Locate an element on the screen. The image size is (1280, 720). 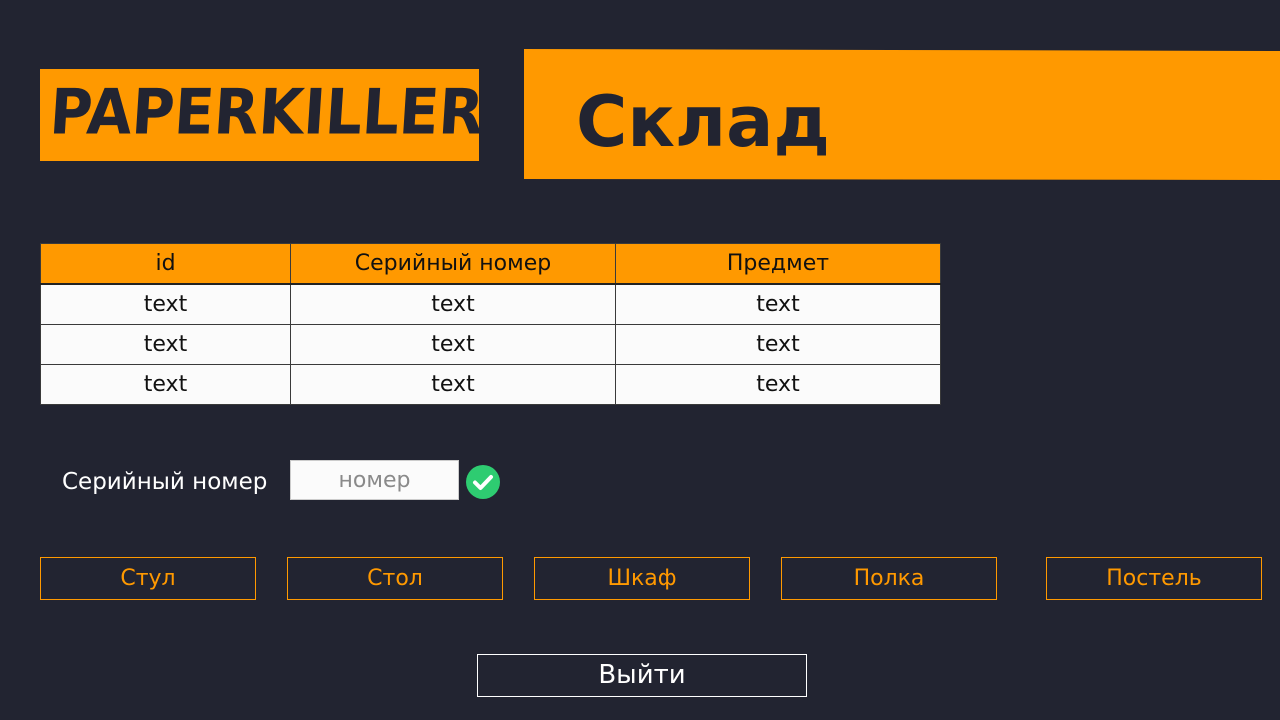
category-button-table: Стол is located at coordinates (395, 578).